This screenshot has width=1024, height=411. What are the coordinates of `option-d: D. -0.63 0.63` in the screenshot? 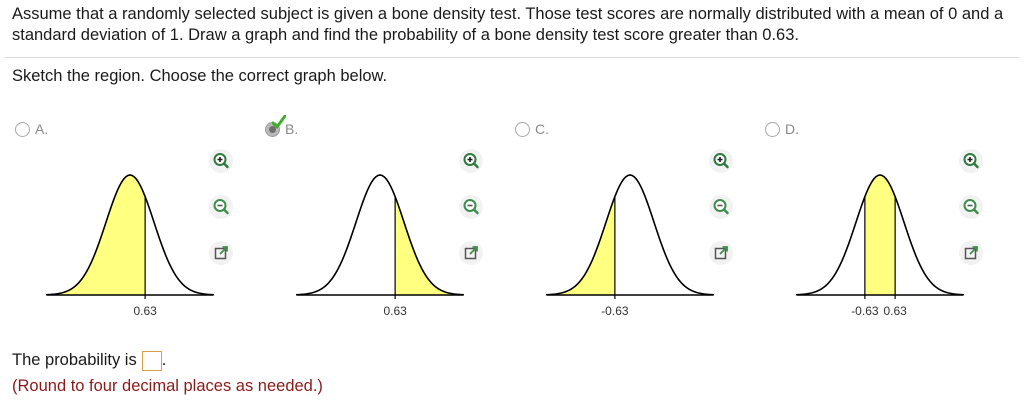 It's located at (882, 222).